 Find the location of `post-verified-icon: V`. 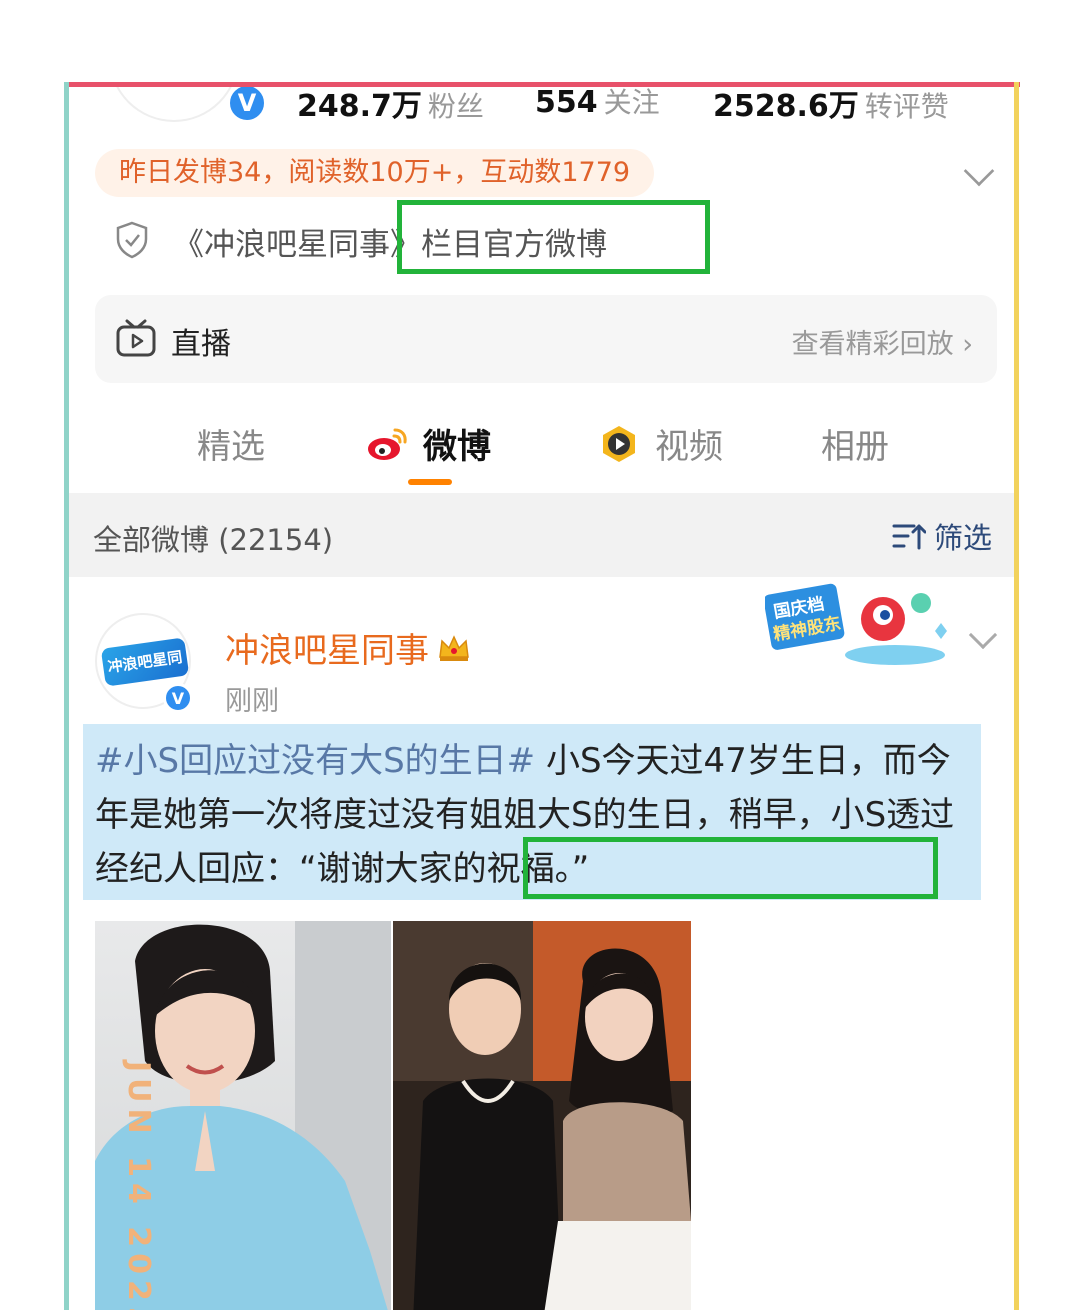

post-verified-icon: V is located at coordinates (178, 698).